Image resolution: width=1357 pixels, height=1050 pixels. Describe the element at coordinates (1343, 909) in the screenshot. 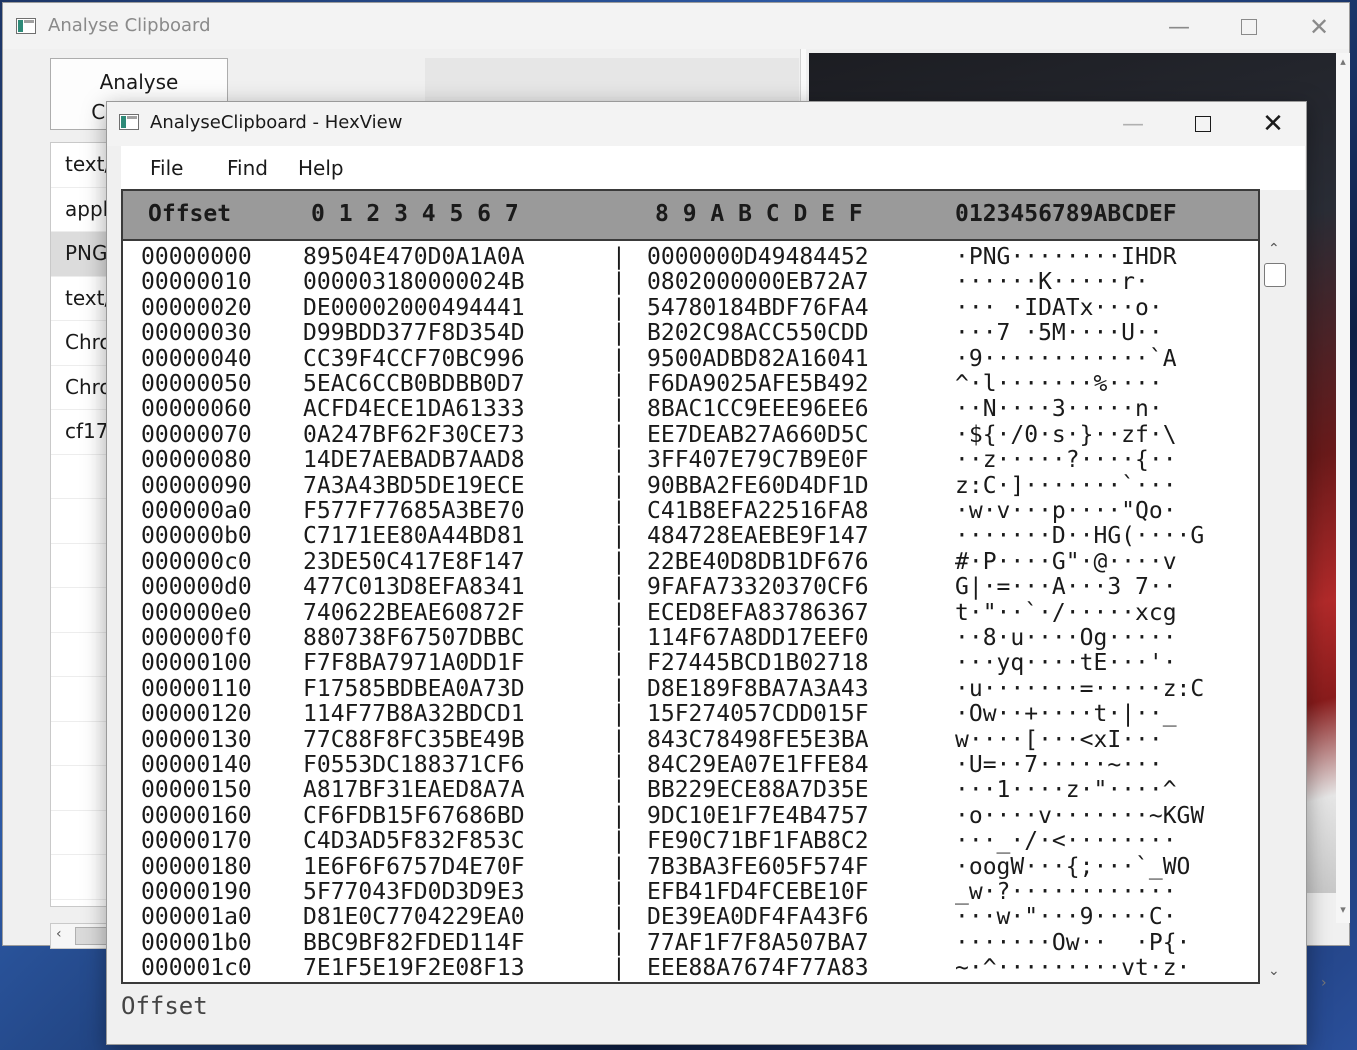

I see `scroll-down-icon: ▾` at that location.